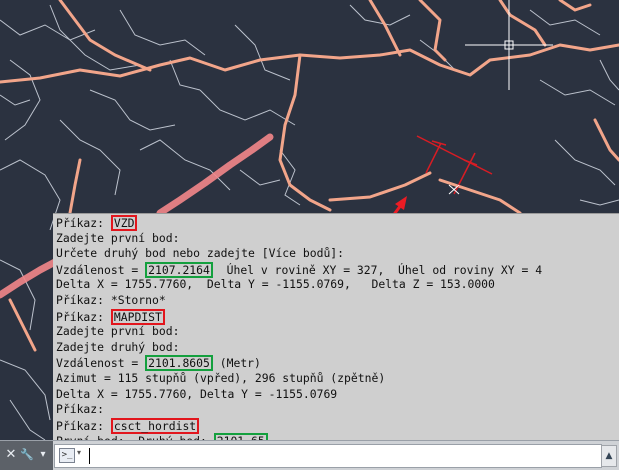 This screenshot has height=470, width=619. What do you see at coordinates (337, 348) in the screenshot?
I see `history-line: Zadejte druhý bod:` at bounding box center [337, 348].